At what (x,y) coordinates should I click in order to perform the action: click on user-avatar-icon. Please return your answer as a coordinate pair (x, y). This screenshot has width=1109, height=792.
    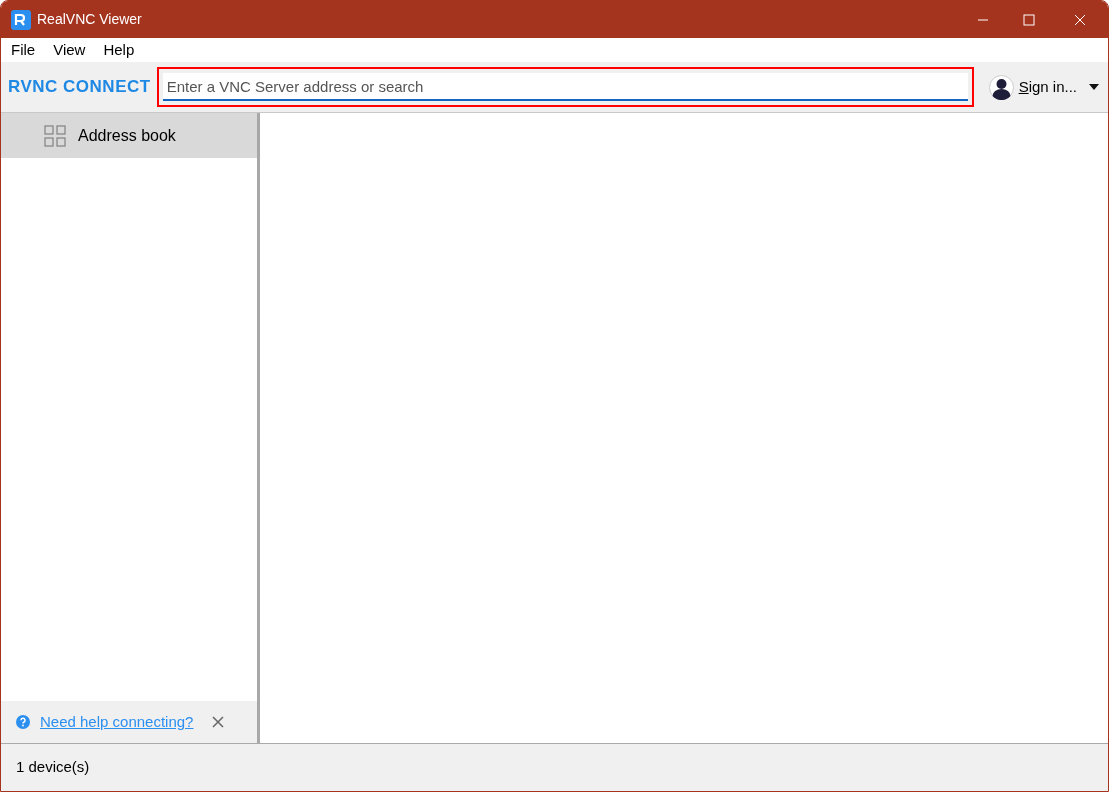
    Looking at the image, I should click on (1001, 87).